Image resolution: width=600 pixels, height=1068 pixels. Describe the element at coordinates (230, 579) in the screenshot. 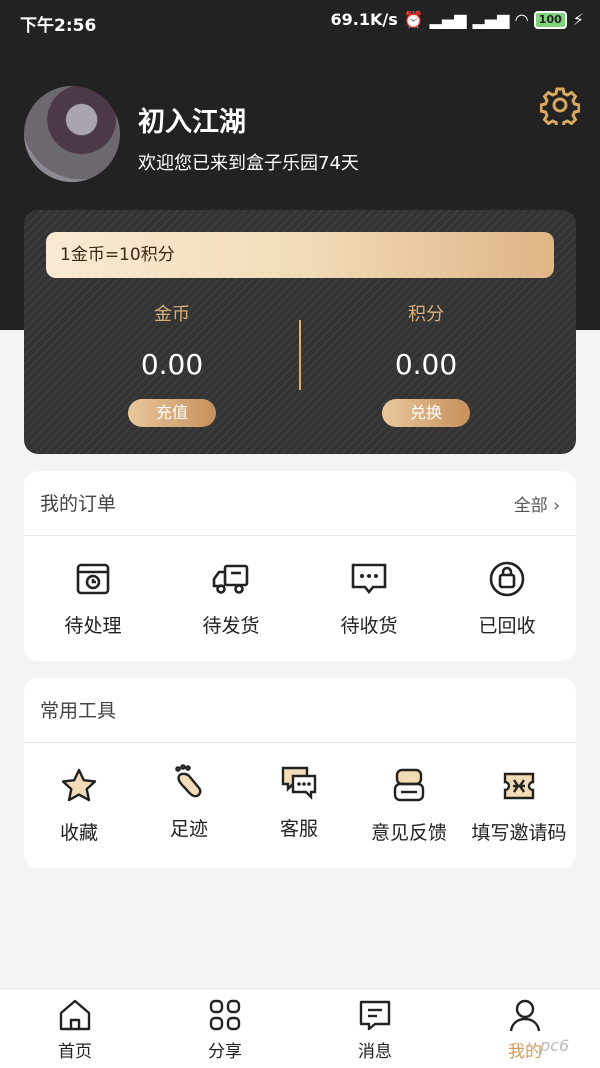

I see `truck-icon` at that location.